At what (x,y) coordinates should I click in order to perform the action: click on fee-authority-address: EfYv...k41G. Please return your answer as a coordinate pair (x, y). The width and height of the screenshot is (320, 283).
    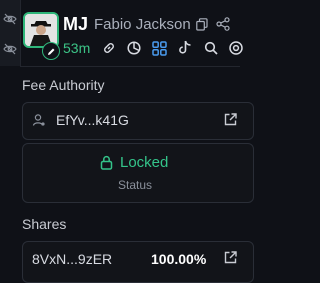
    Looking at the image, I should click on (92, 120).